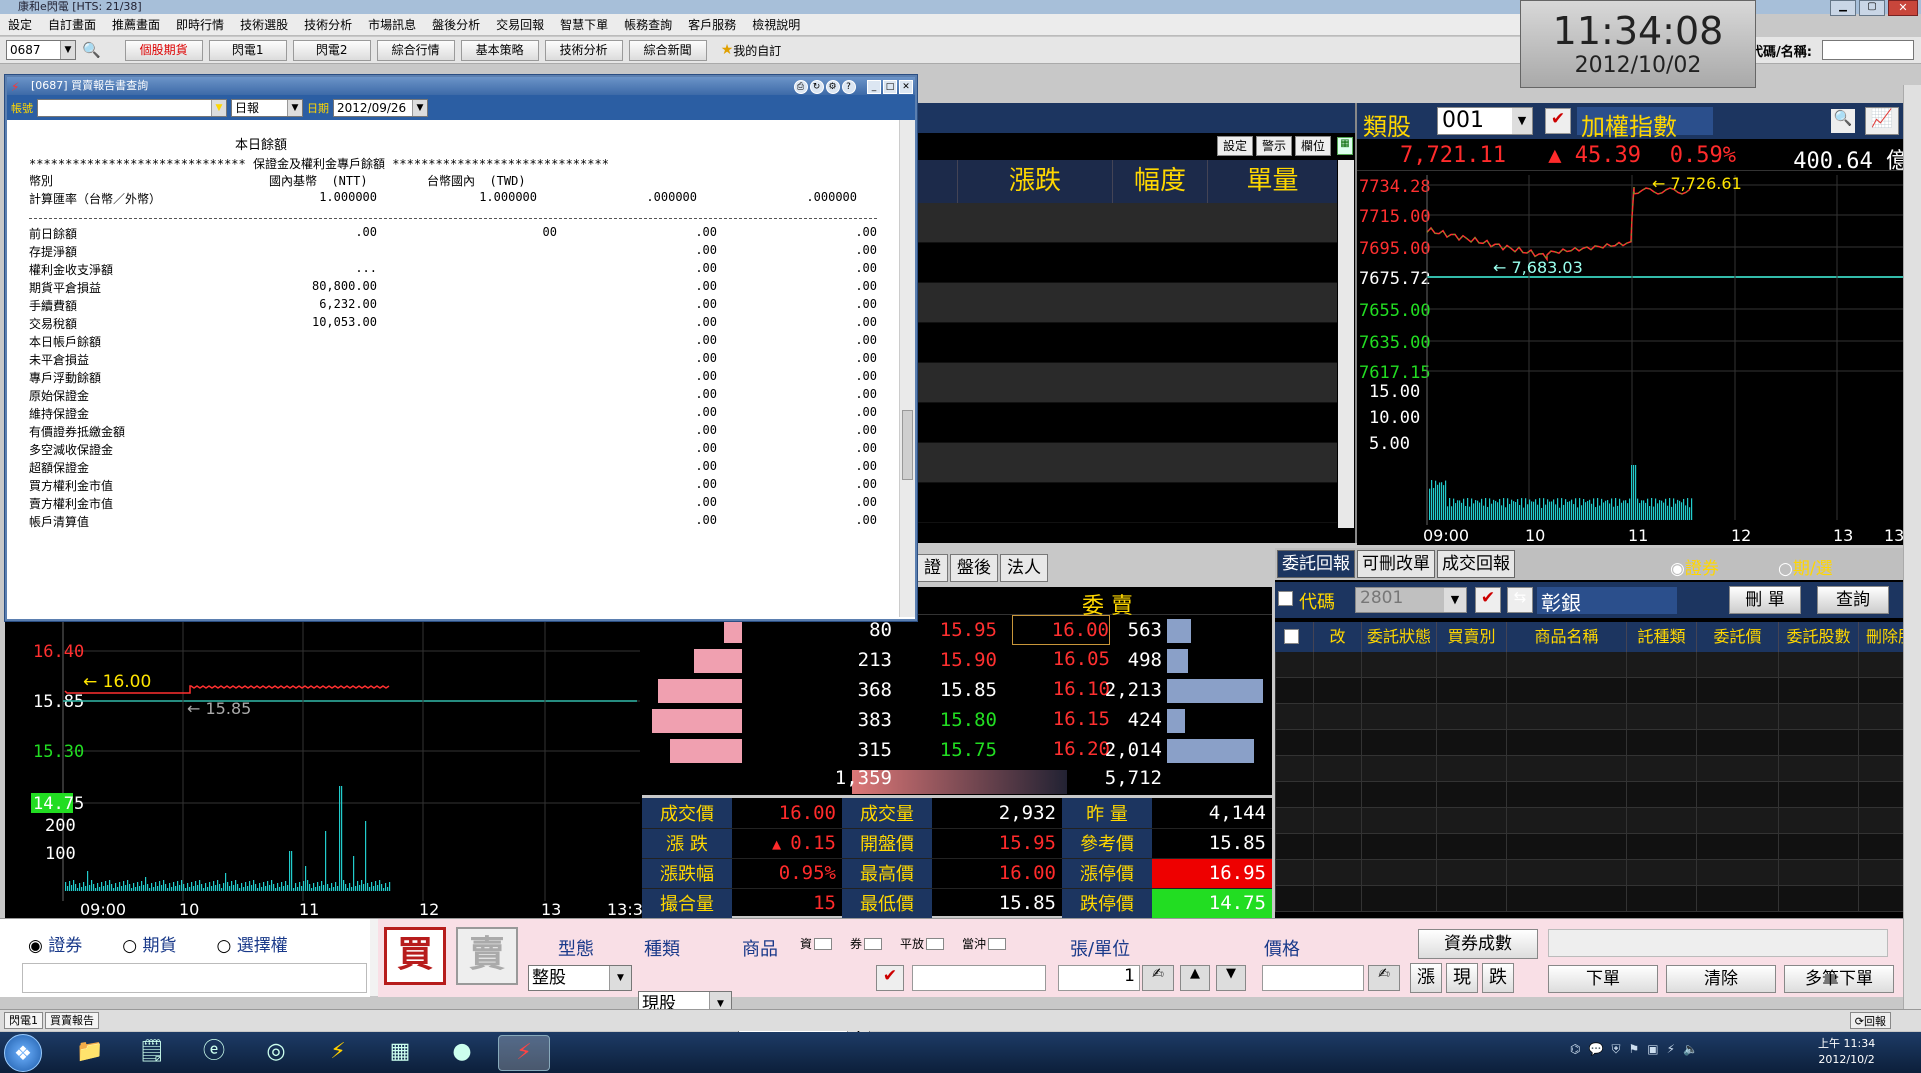 Image resolution: width=1921 pixels, height=1073 pixels. Describe the element at coordinates (984, 943) in the screenshot. I see `margin-check-3: 當沖` at that location.